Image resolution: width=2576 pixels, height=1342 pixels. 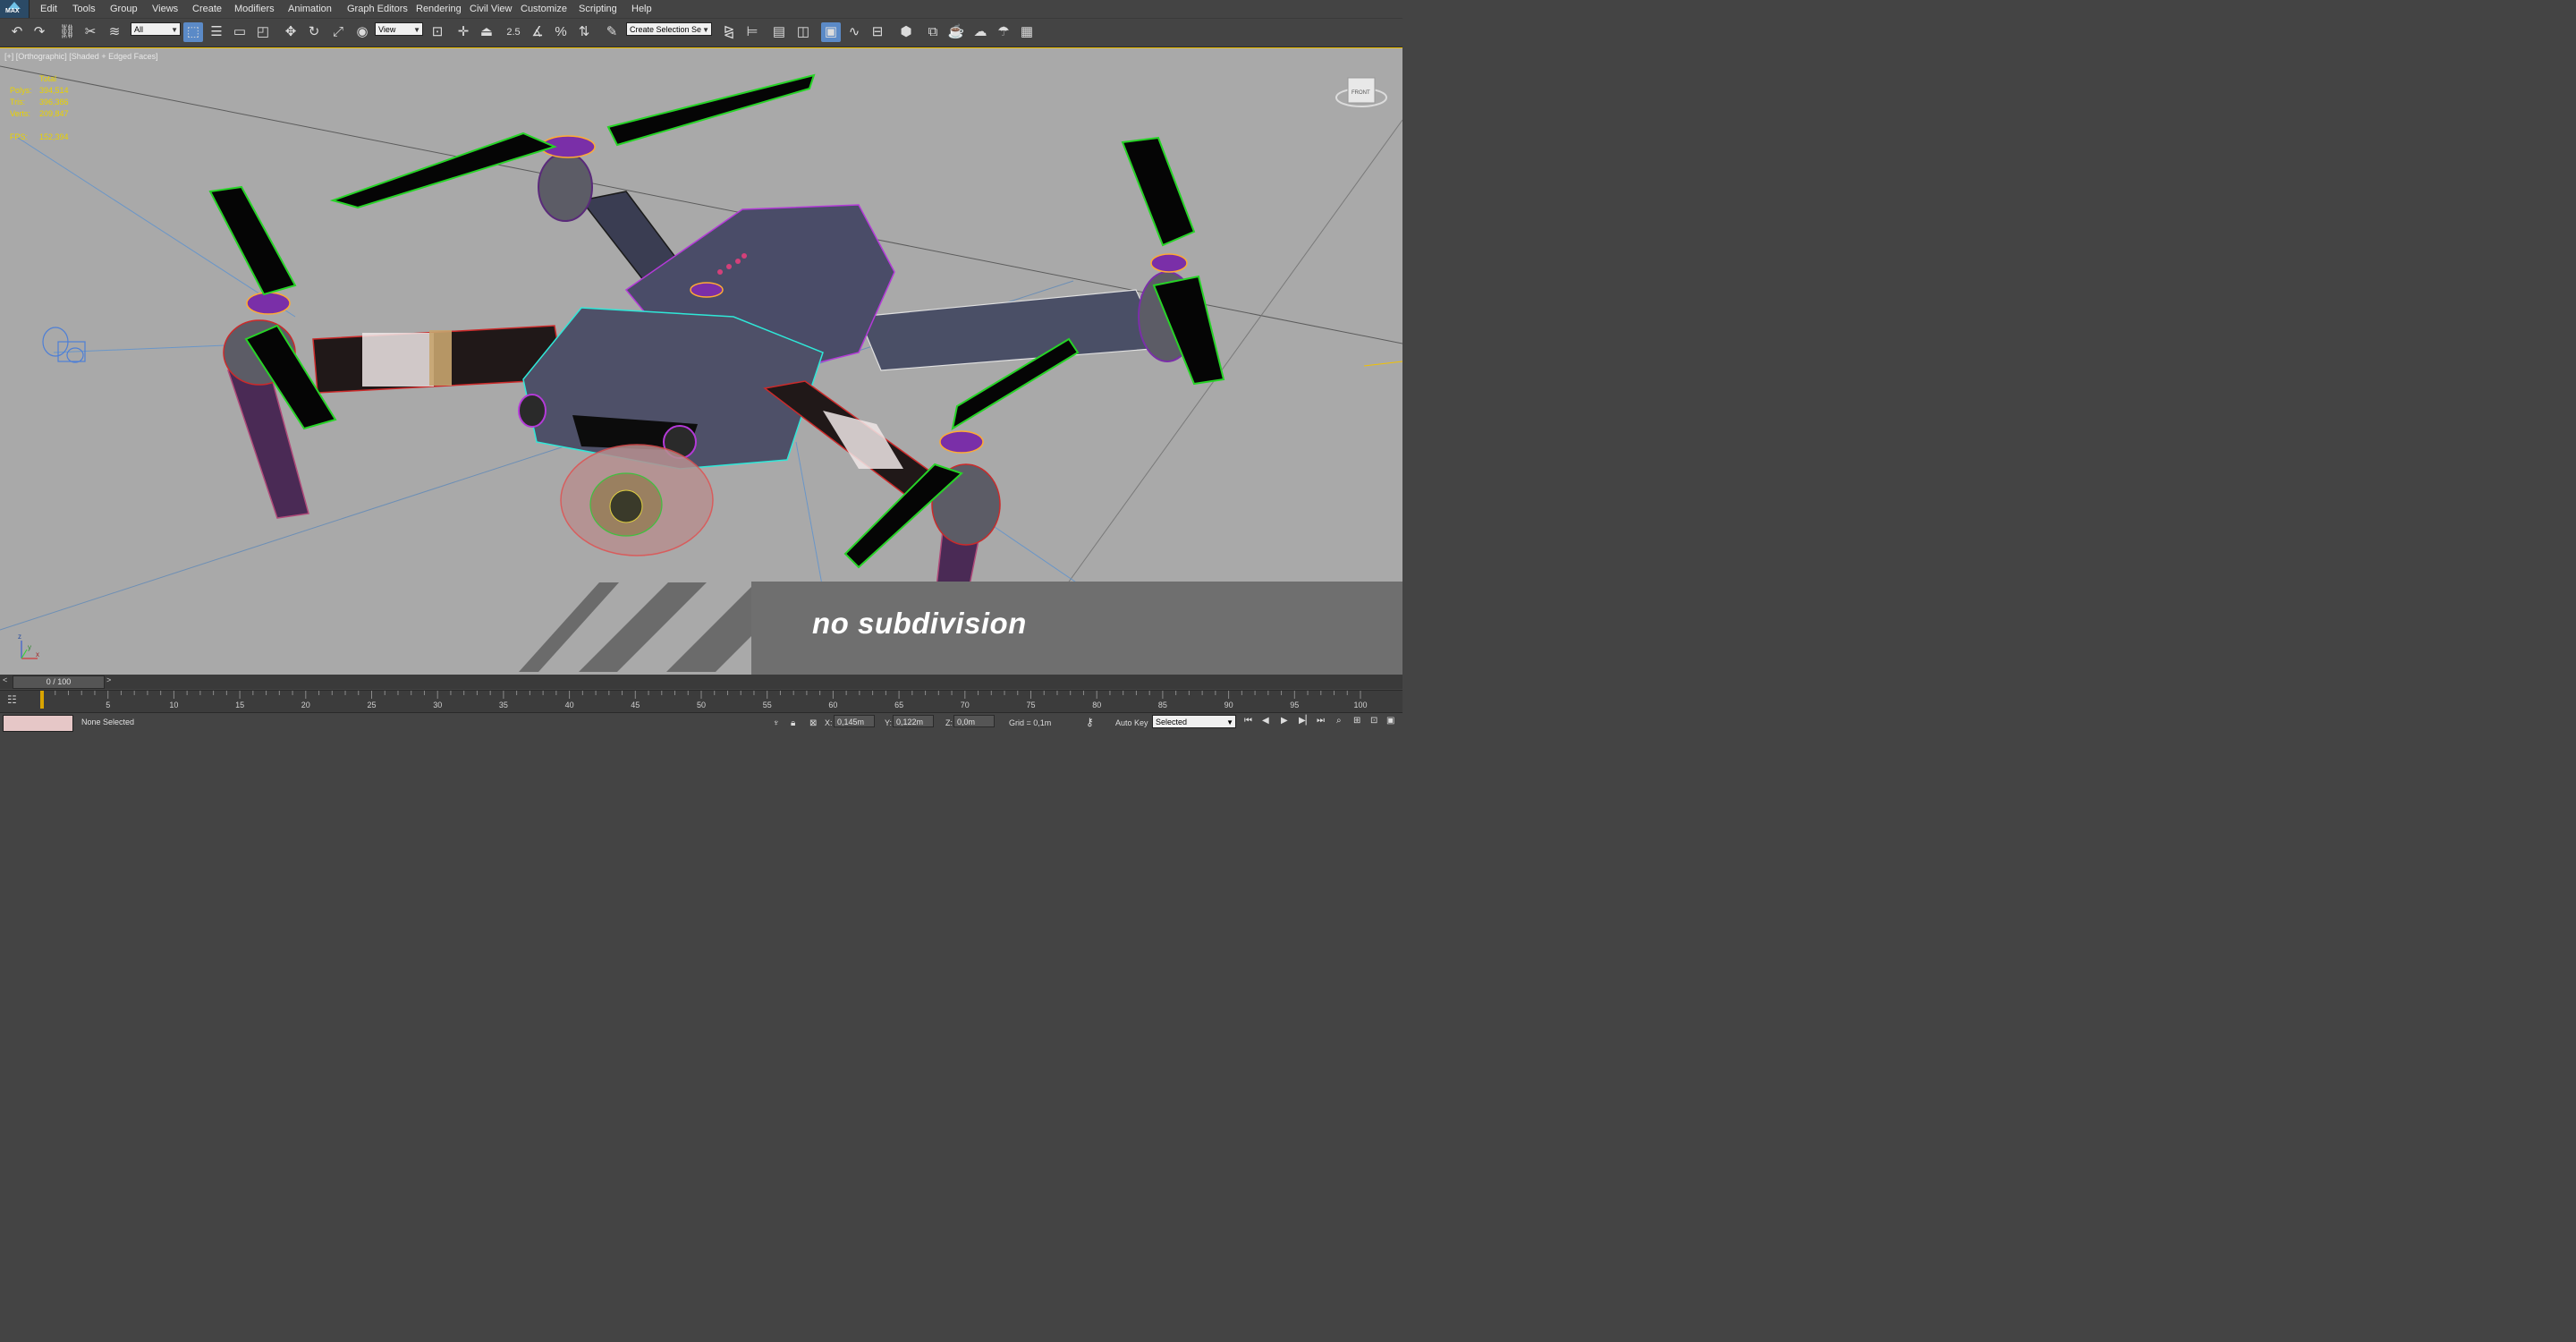 I want to click on stats-fps-label: FPS:, so click(x=19, y=136).